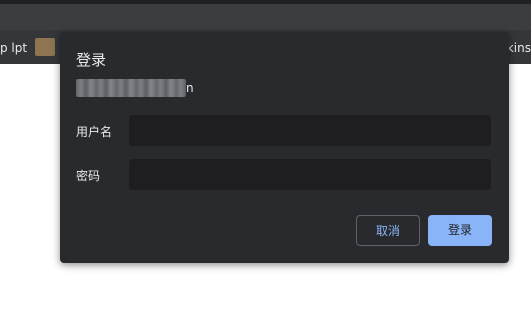 The height and width of the screenshot is (313, 531). I want to click on site-origin: n, so click(135, 88).